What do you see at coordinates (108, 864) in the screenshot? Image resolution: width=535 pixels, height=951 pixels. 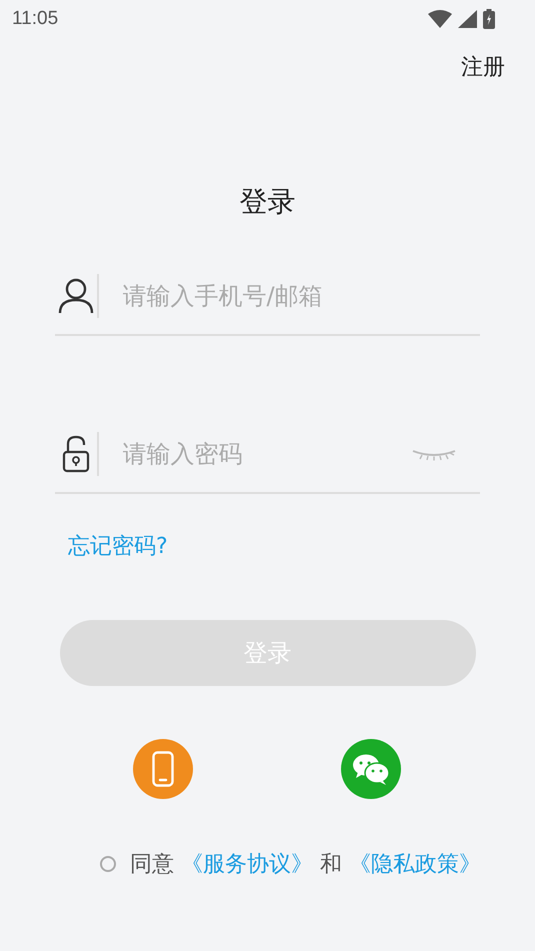 I see `agreement-radio` at bounding box center [108, 864].